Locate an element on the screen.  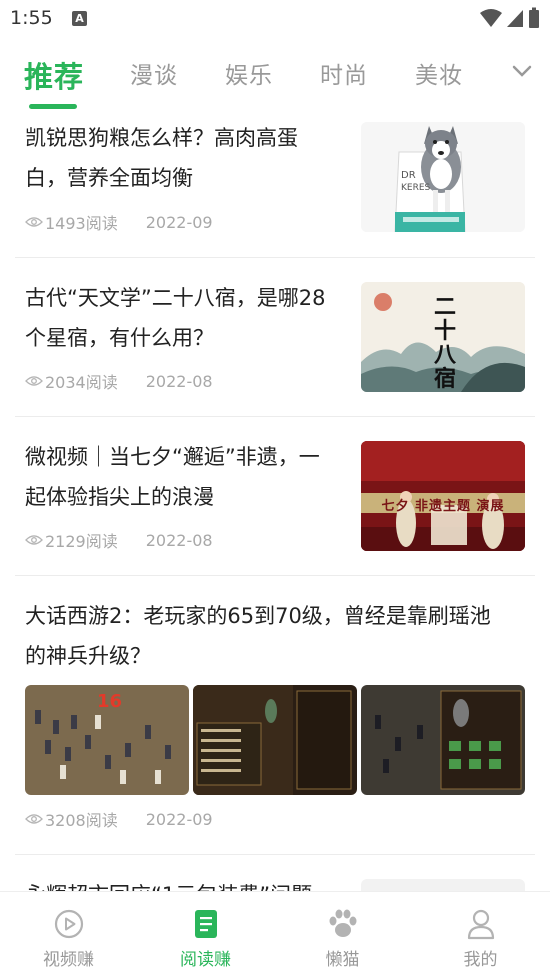
nav-mine: 我的 is located at coordinates (480, 935).